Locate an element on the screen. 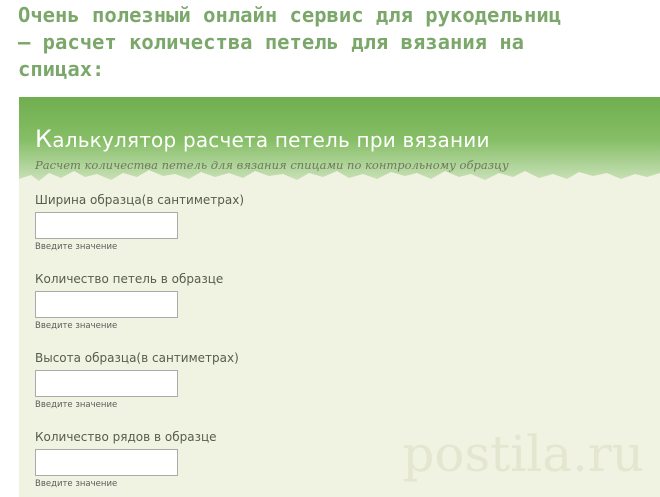 The height and width of the screenshot is (497, 660). row-count-hint: Введите значение is located at coordinates (76, 484).